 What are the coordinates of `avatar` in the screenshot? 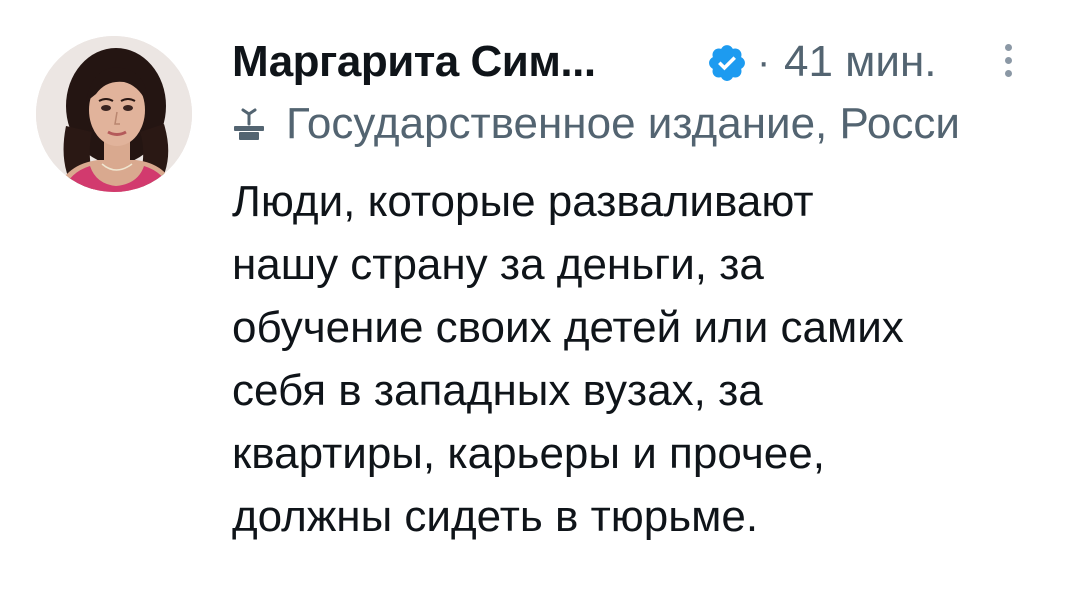 It's located at (114, 114).